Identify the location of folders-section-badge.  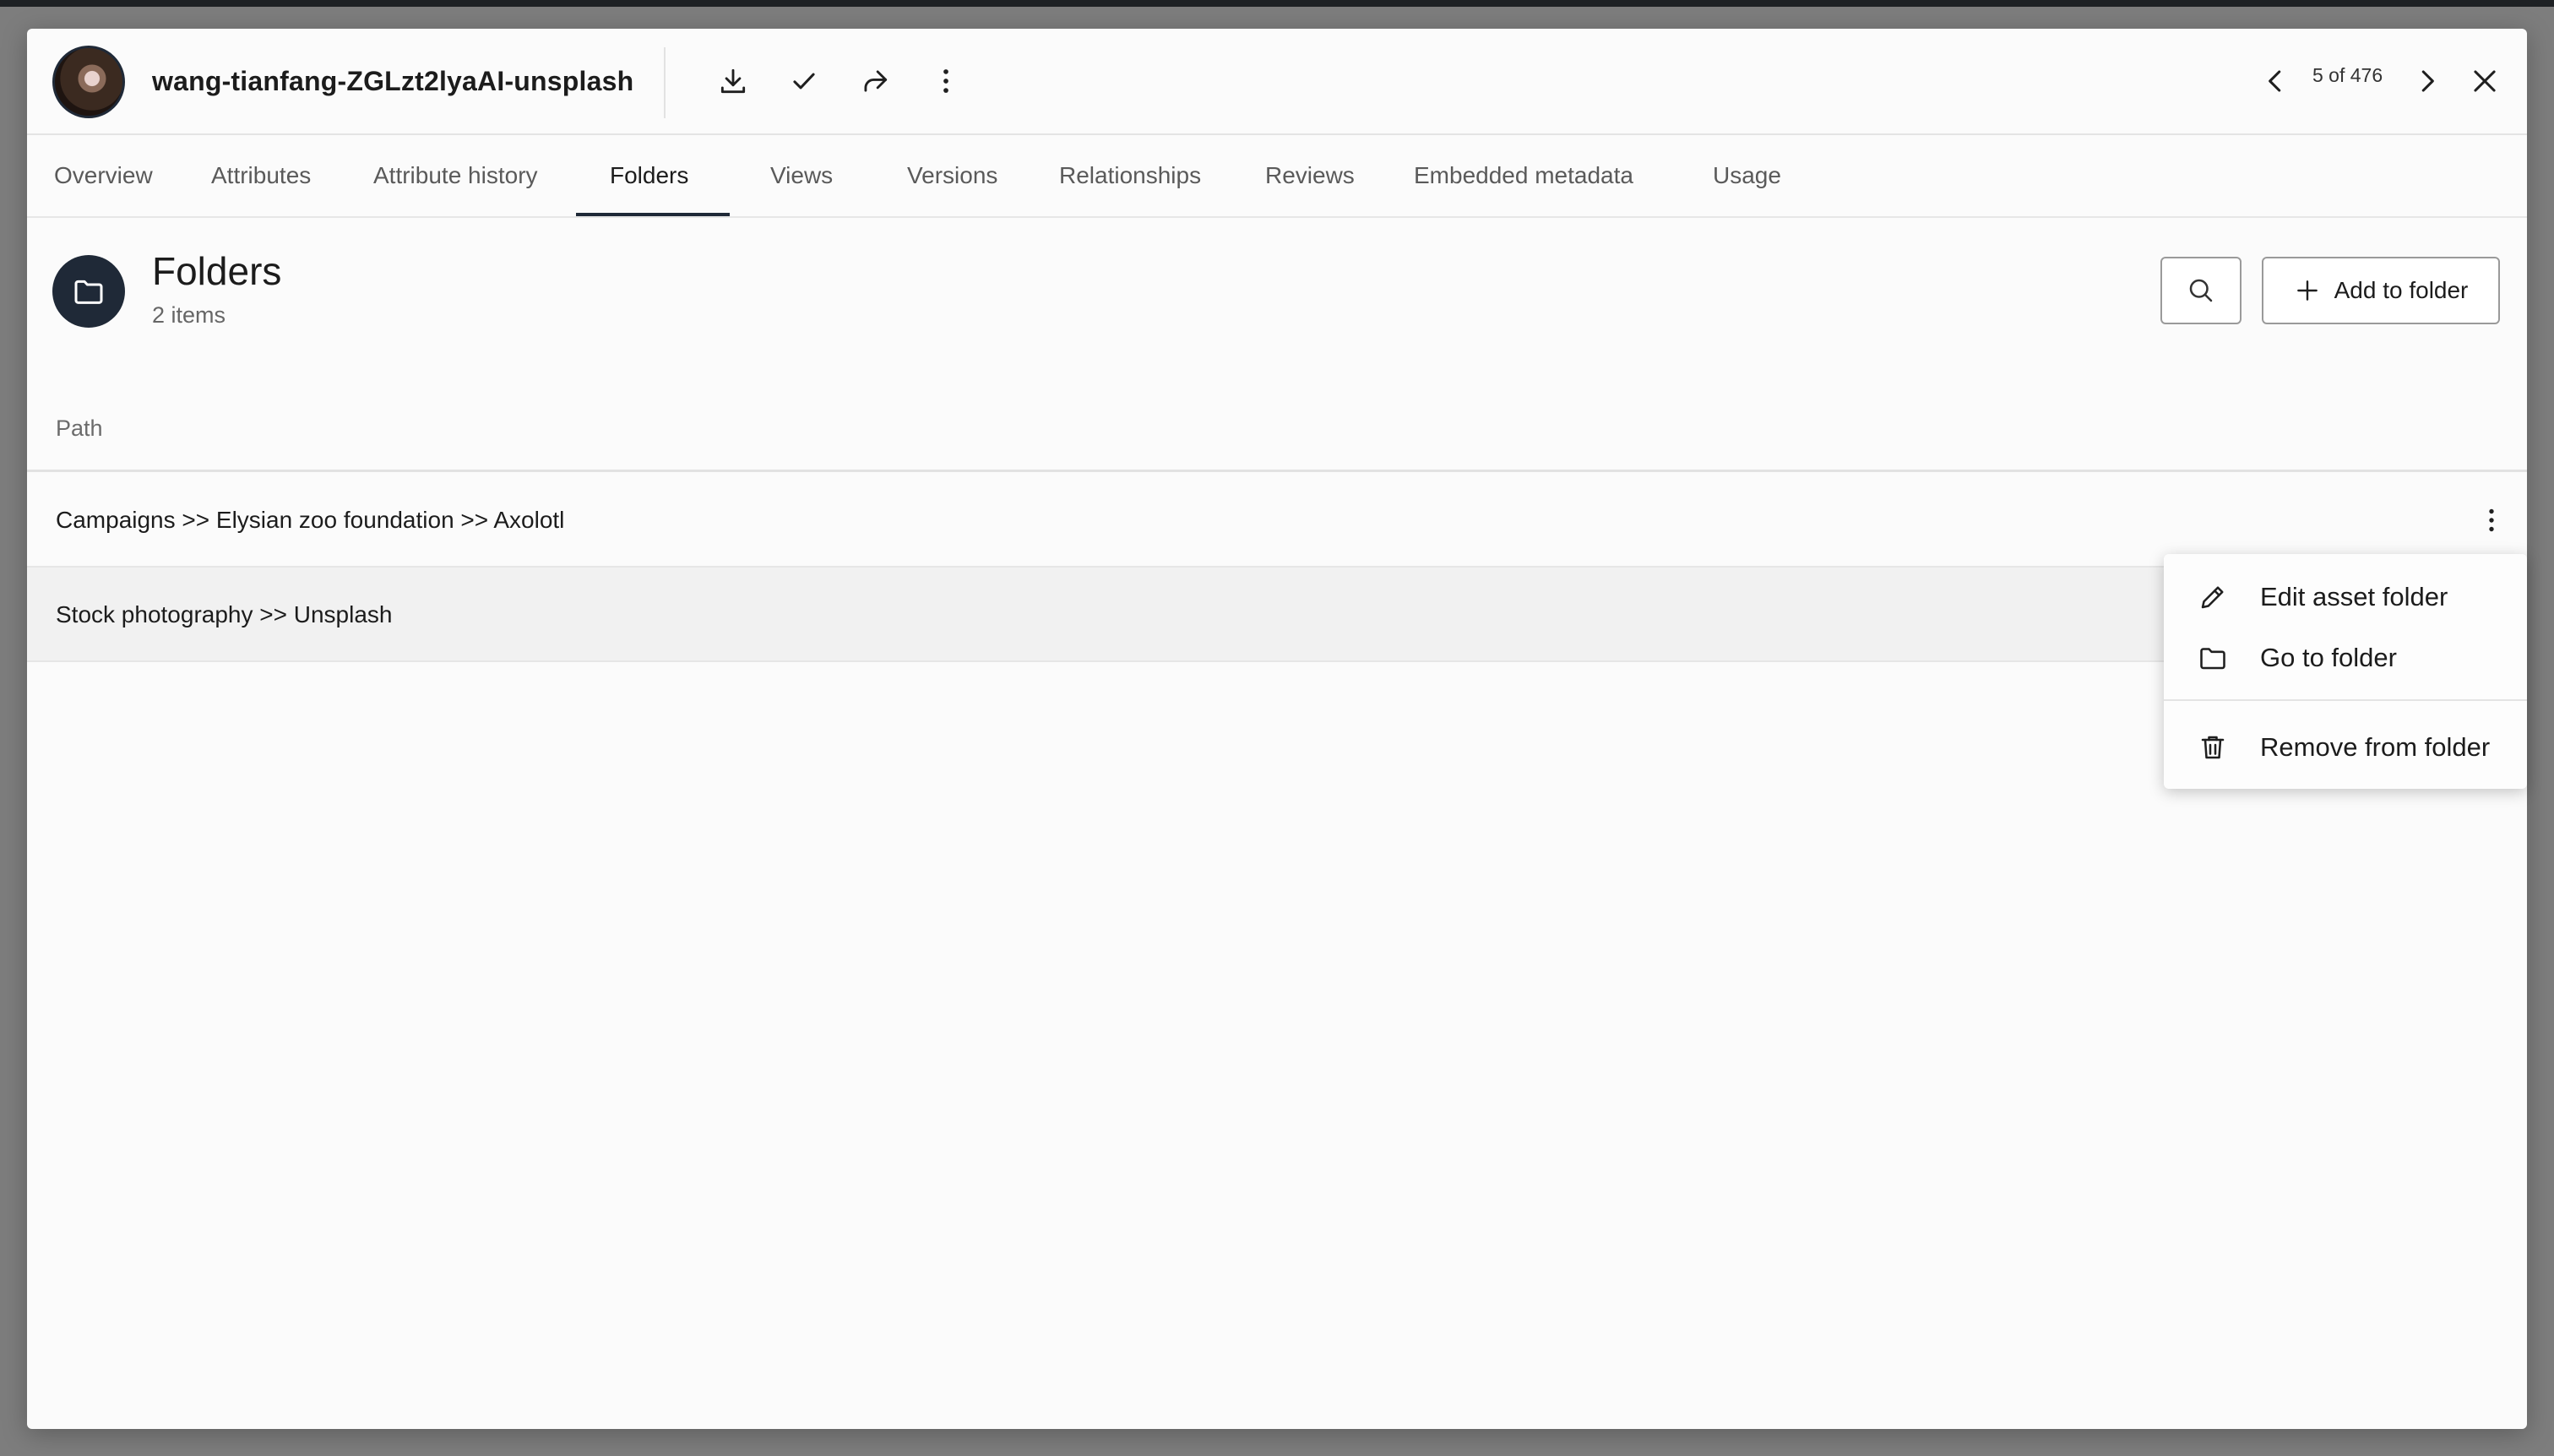
(88, 291).